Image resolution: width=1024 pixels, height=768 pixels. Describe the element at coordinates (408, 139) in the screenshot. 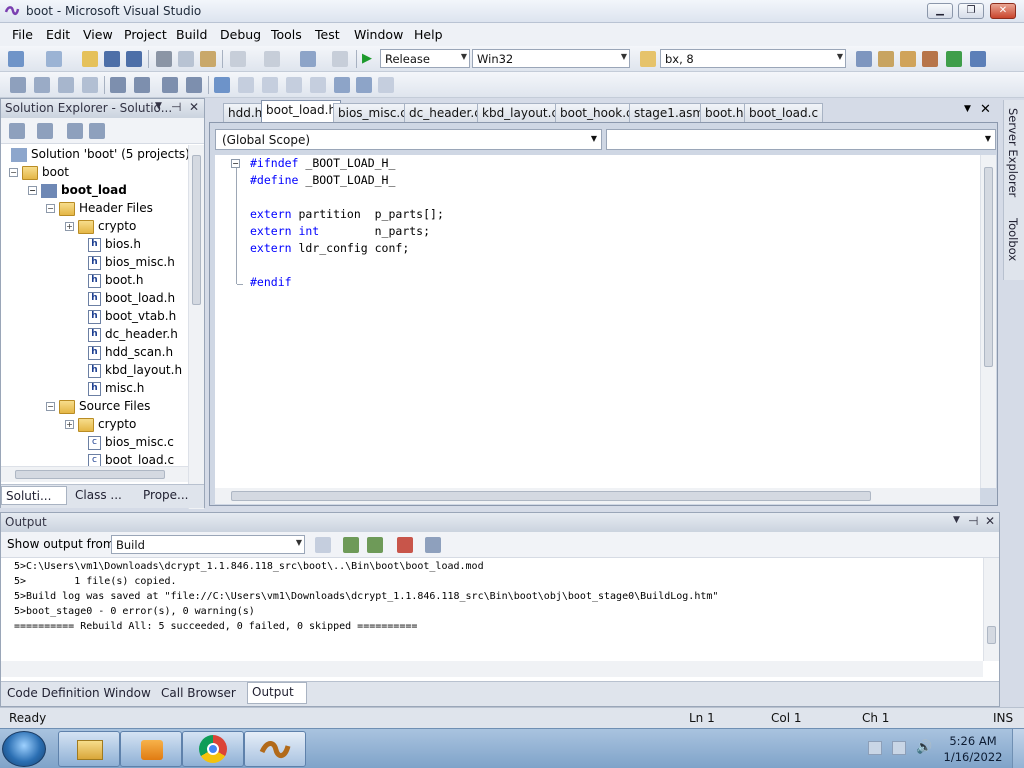

I see `scope-select: (Global Scope) ▼` at that location.